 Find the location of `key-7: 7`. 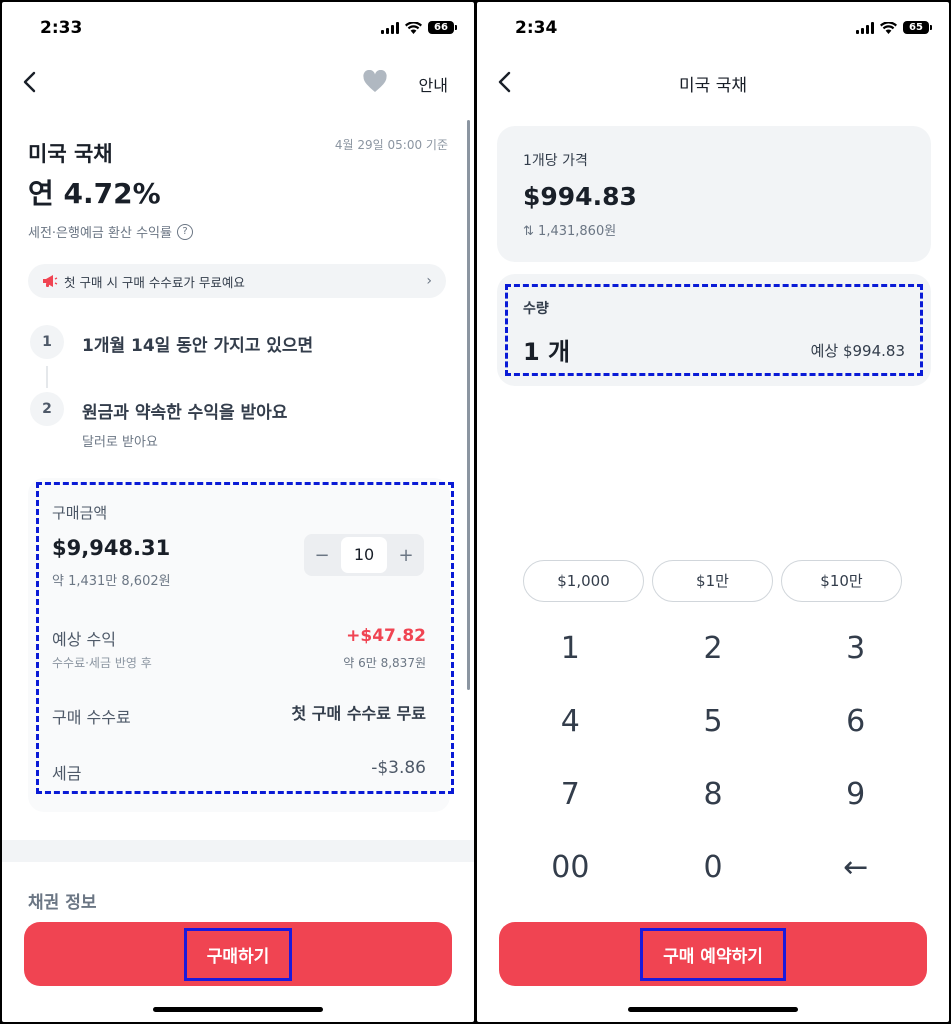

key-7: 7 is located at coordinates (570, 794).